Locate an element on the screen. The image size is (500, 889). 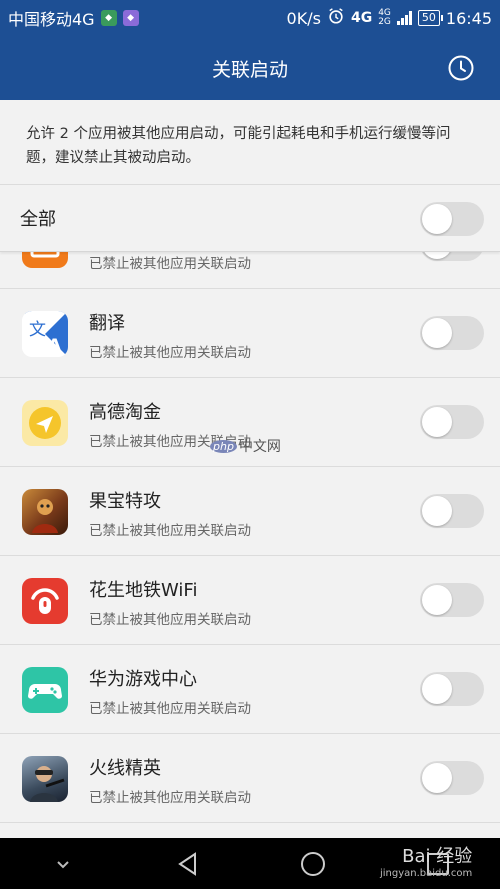
php-logo: php is located at coordinates (223, 446).